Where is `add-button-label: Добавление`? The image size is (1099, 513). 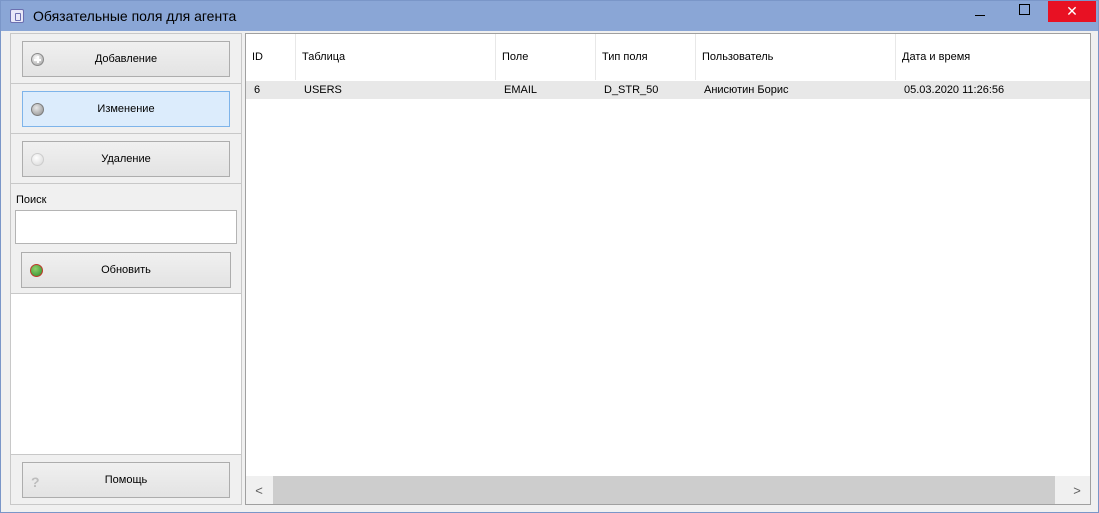
add-button-label: Добавление is located at coordinates (126, 59).